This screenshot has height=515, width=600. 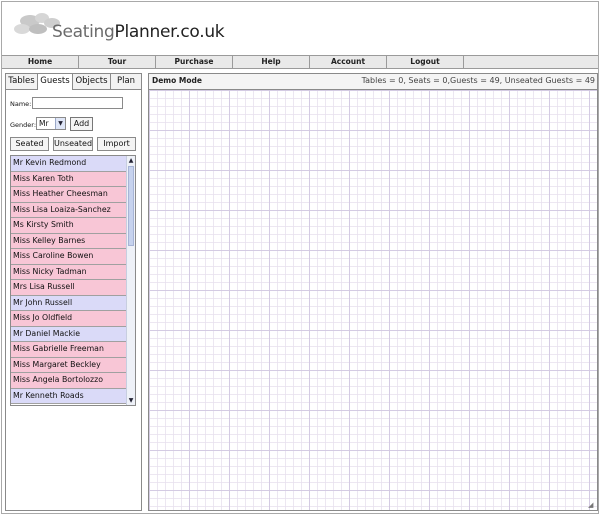 What do you see at coordinates (69, 257) in the screenshot?
I see `guest-row: Miss Caroline Bowen` at bounding box center [69, 257].